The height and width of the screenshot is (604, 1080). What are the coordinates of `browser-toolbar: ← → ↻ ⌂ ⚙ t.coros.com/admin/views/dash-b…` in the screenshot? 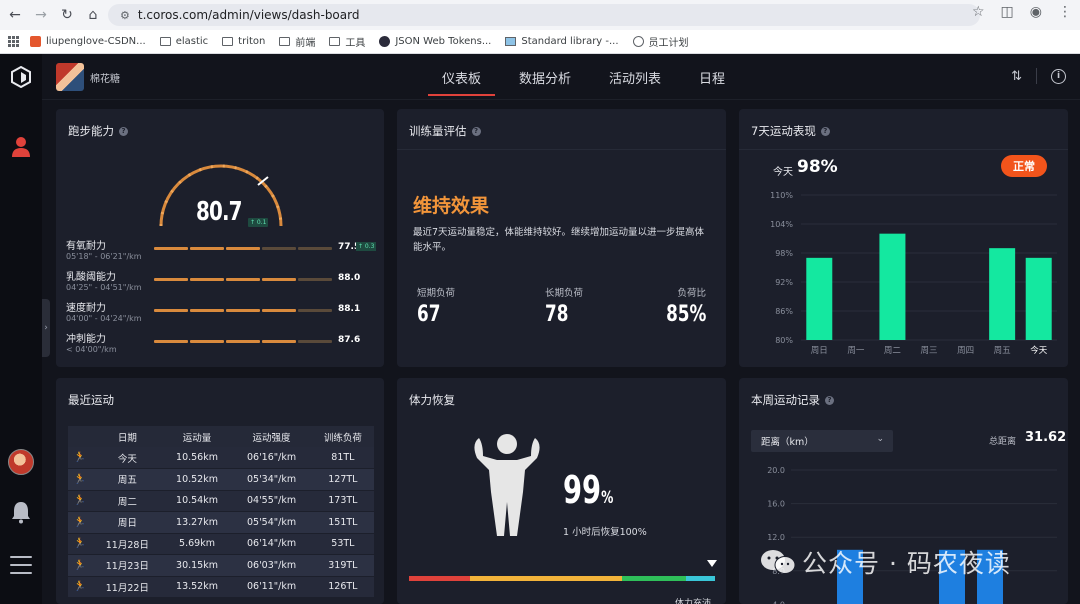 It's located at (540, 15).